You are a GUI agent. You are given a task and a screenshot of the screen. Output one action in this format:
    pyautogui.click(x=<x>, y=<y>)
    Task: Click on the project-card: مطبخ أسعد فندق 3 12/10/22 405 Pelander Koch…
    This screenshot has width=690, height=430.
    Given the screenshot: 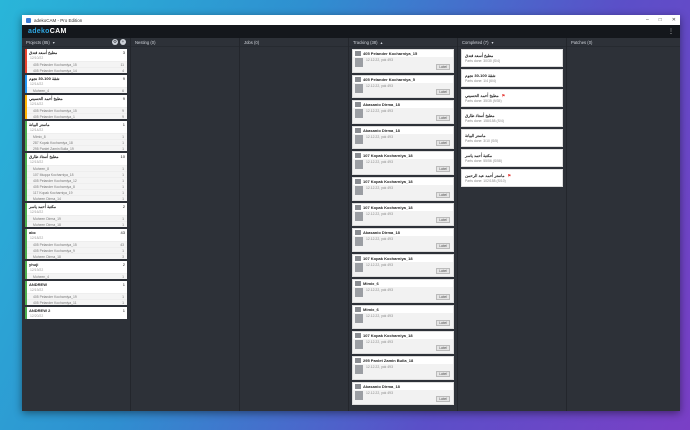 What is the action you would take?
    pyautogui.click(x=76, y=61)
    